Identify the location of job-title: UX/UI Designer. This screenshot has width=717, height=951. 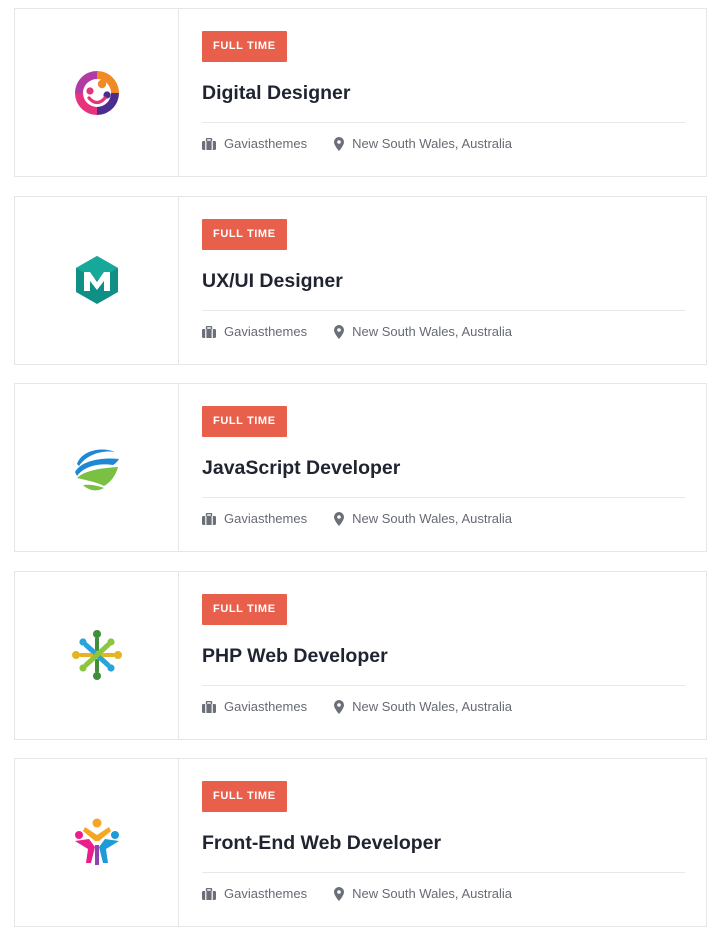
(443, 281).